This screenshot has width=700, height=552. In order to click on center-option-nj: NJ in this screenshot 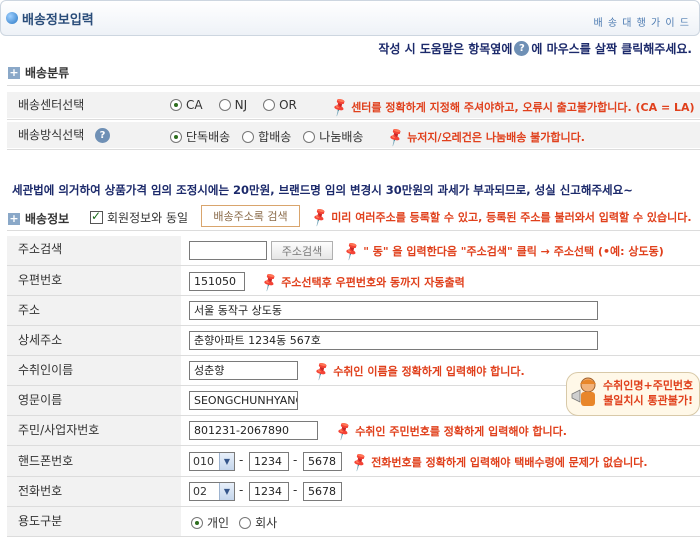, I will do `click(232, 105)`.